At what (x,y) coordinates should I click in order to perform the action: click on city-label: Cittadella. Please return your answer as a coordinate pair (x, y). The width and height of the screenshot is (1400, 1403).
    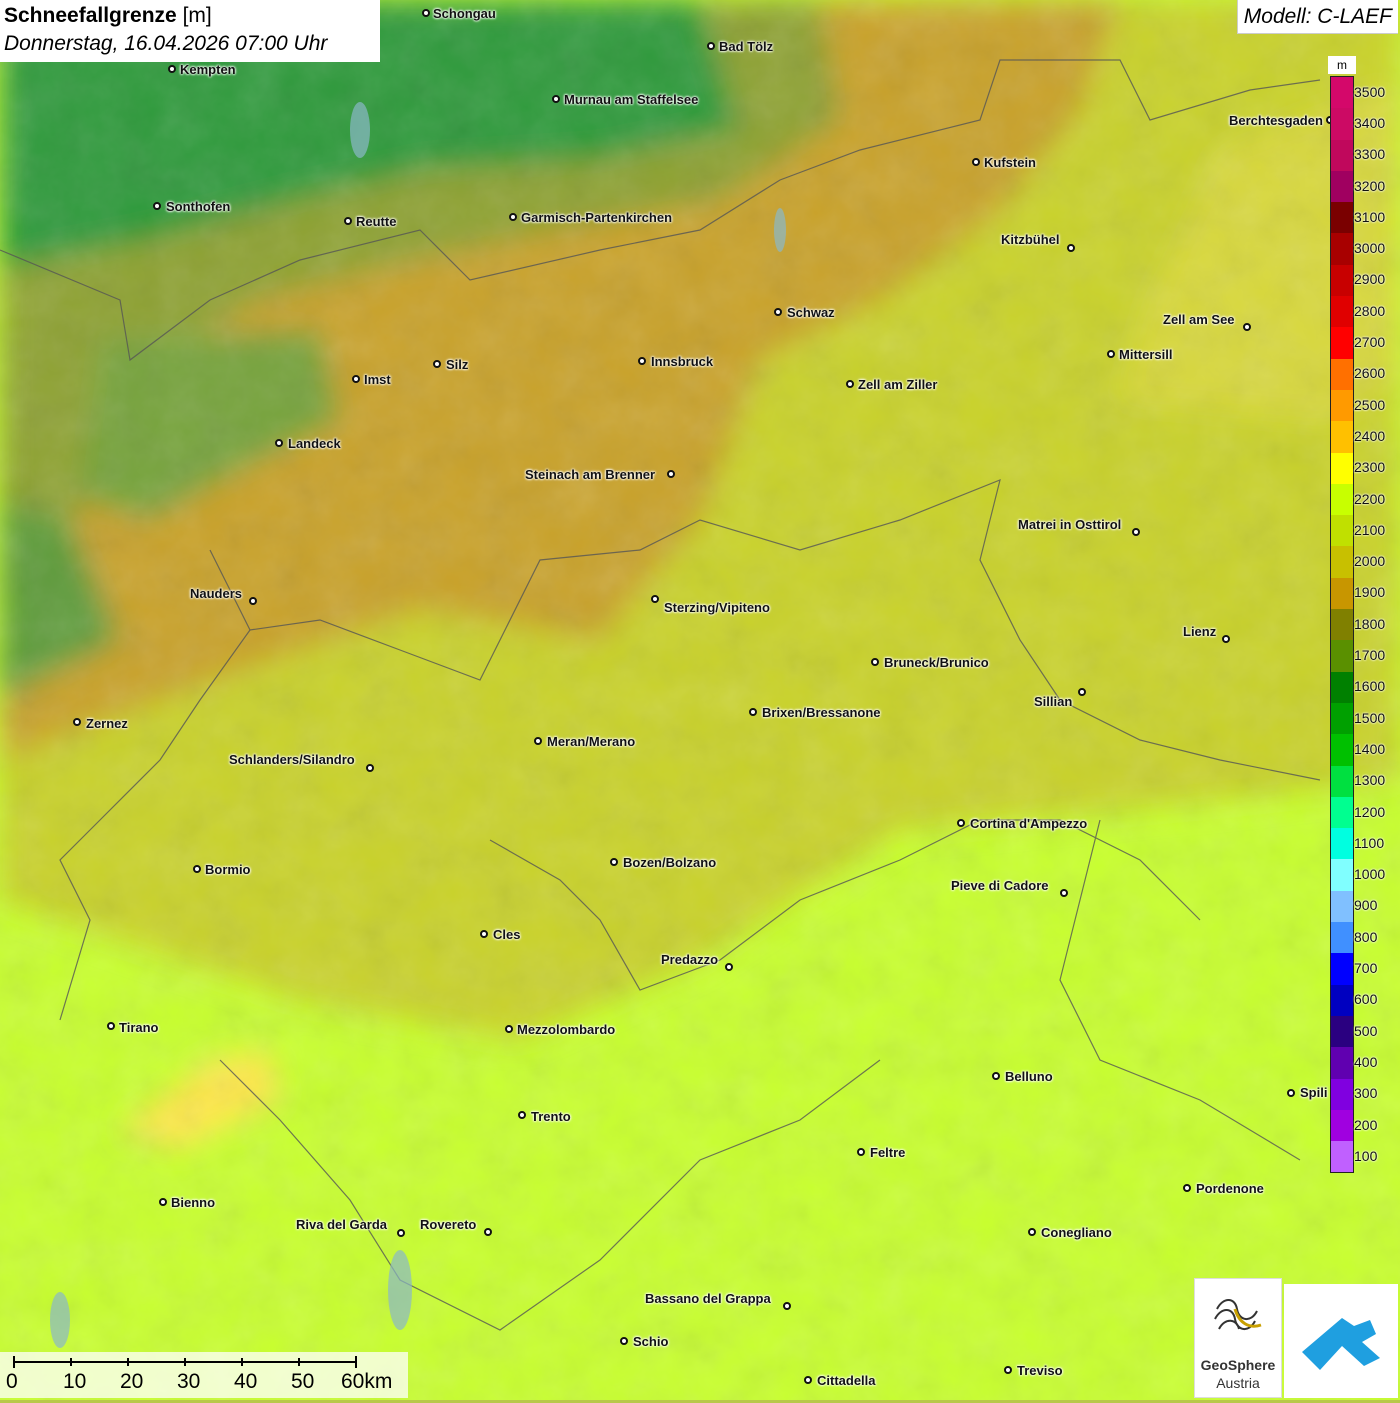
    Looking at the image, I should click on (846, 1381).